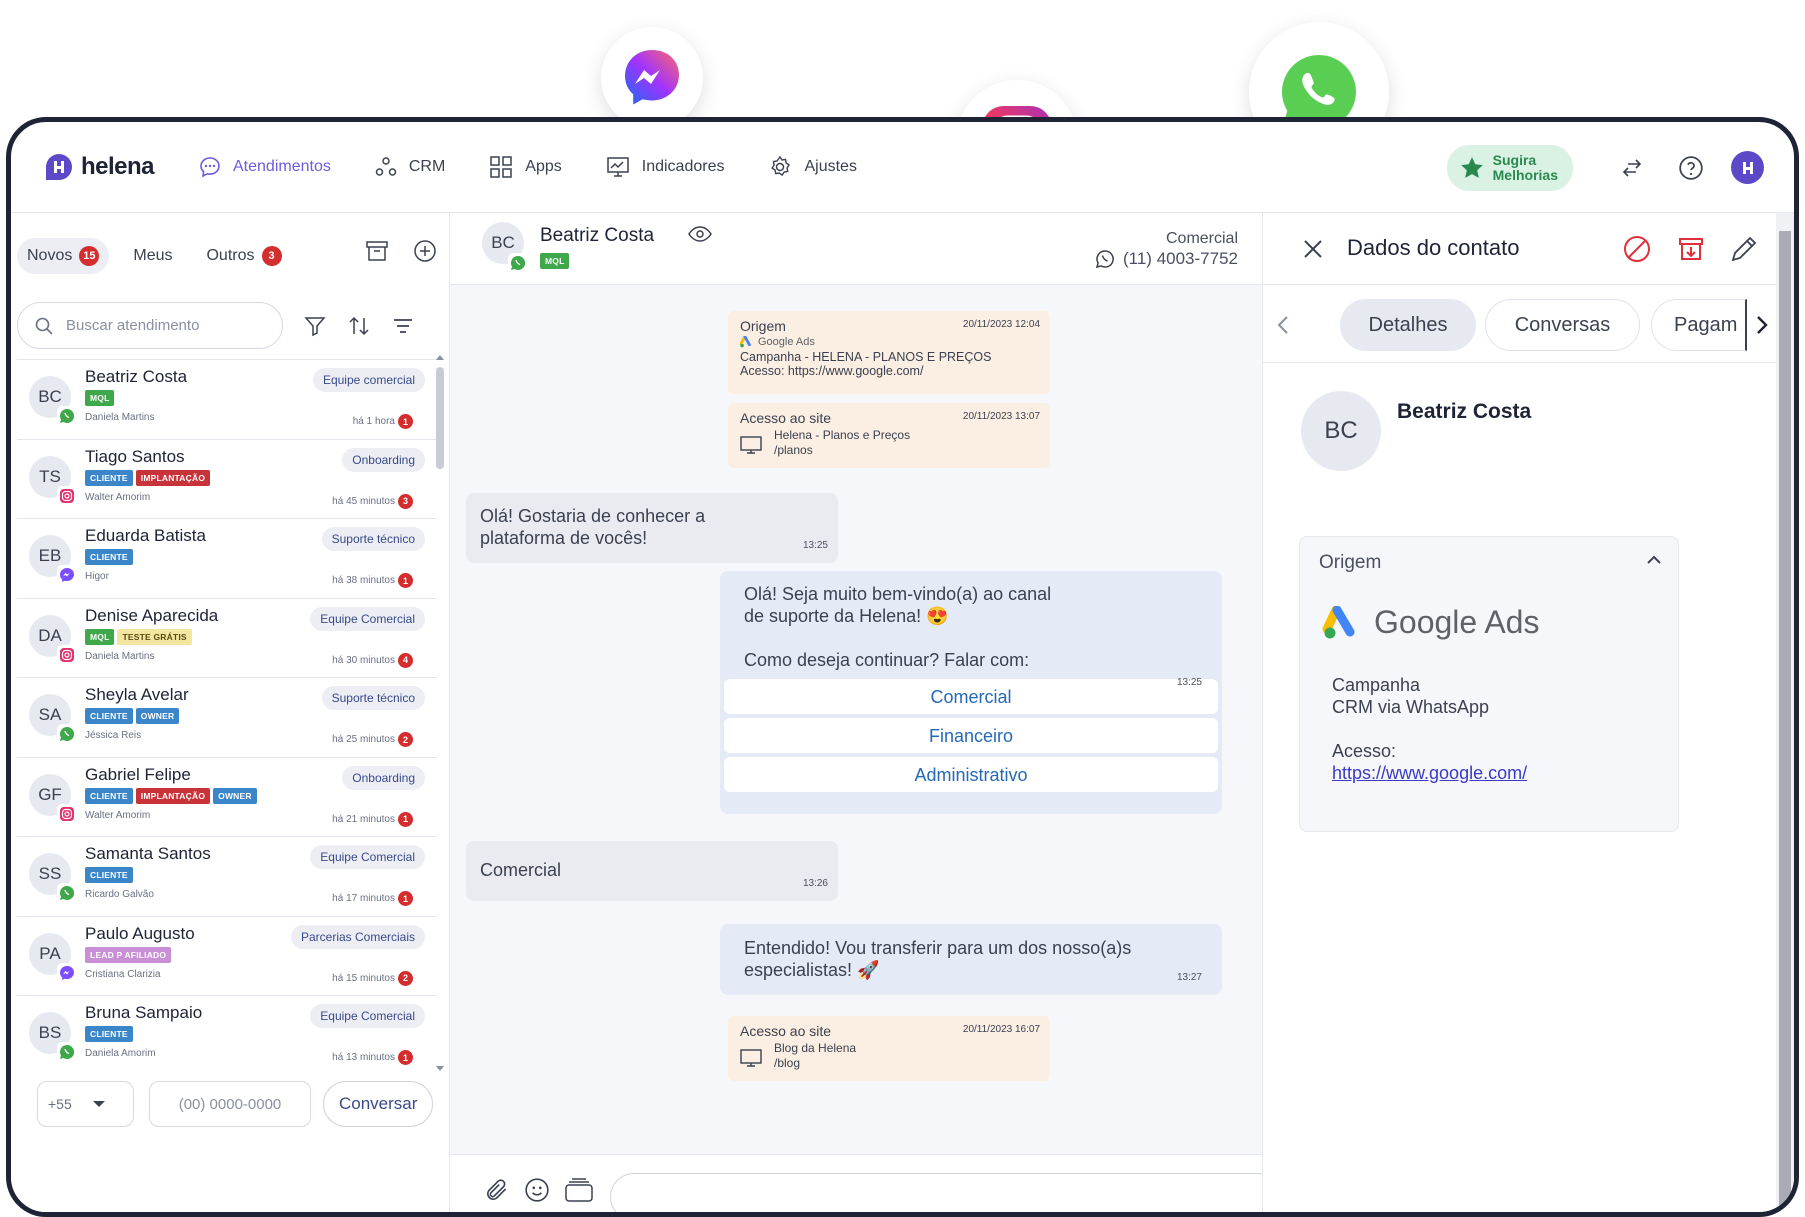 This screenshot has height=1217, width=1805. Describe the element at coordinates (1408, 325) in the screenshot. I see `tab-detalhes: Detalhes` at that location.